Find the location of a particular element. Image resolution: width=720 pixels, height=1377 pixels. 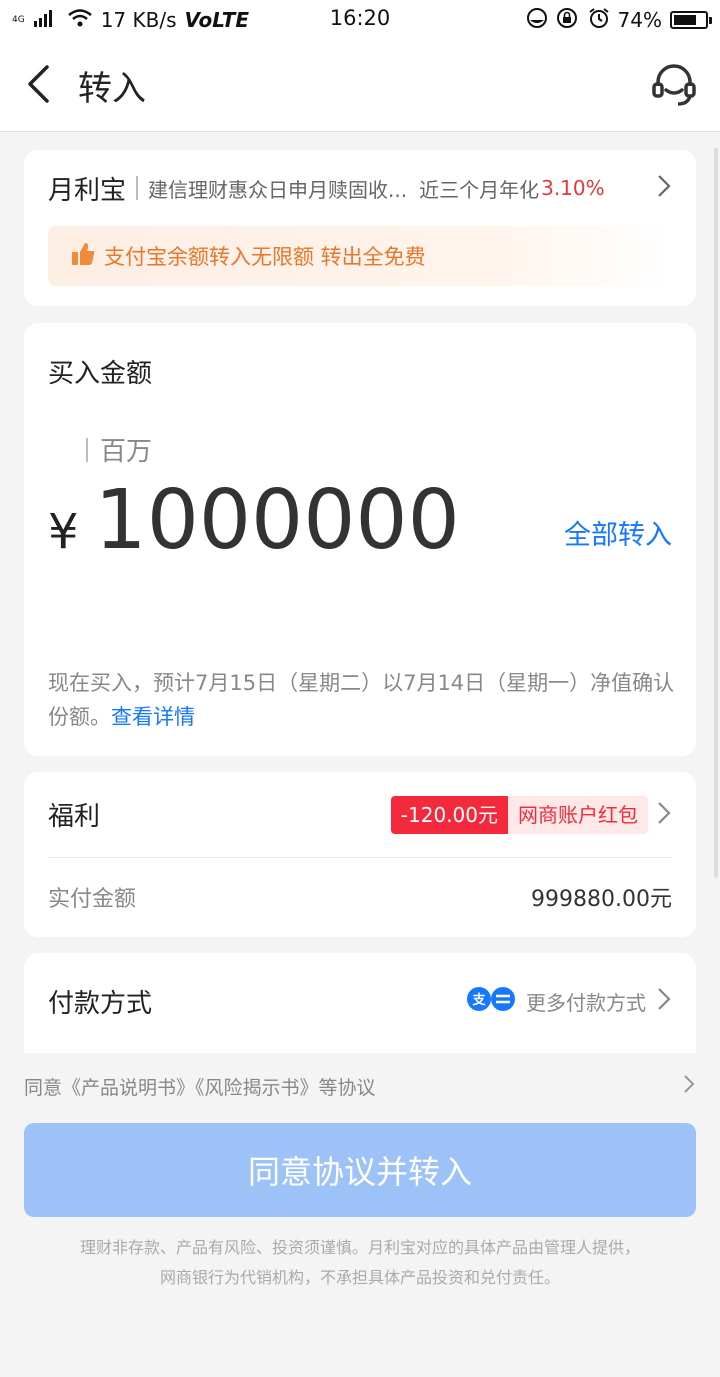

status-right: 74% is located at coordinates (619, 20).